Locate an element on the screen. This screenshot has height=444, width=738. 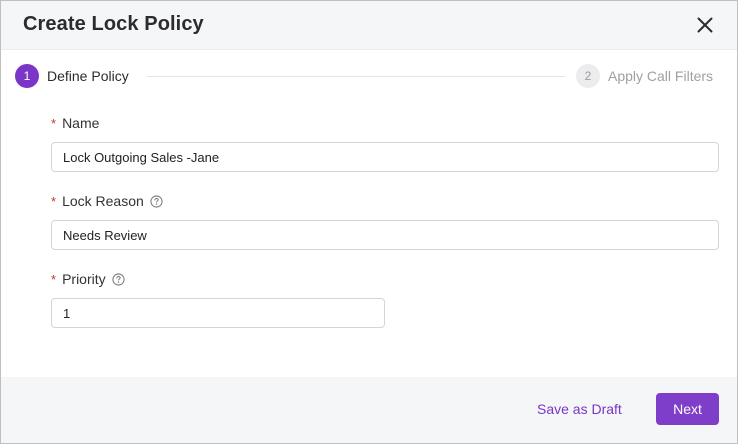
step-2-indicator: 2 is located at coordinates (588, 76).